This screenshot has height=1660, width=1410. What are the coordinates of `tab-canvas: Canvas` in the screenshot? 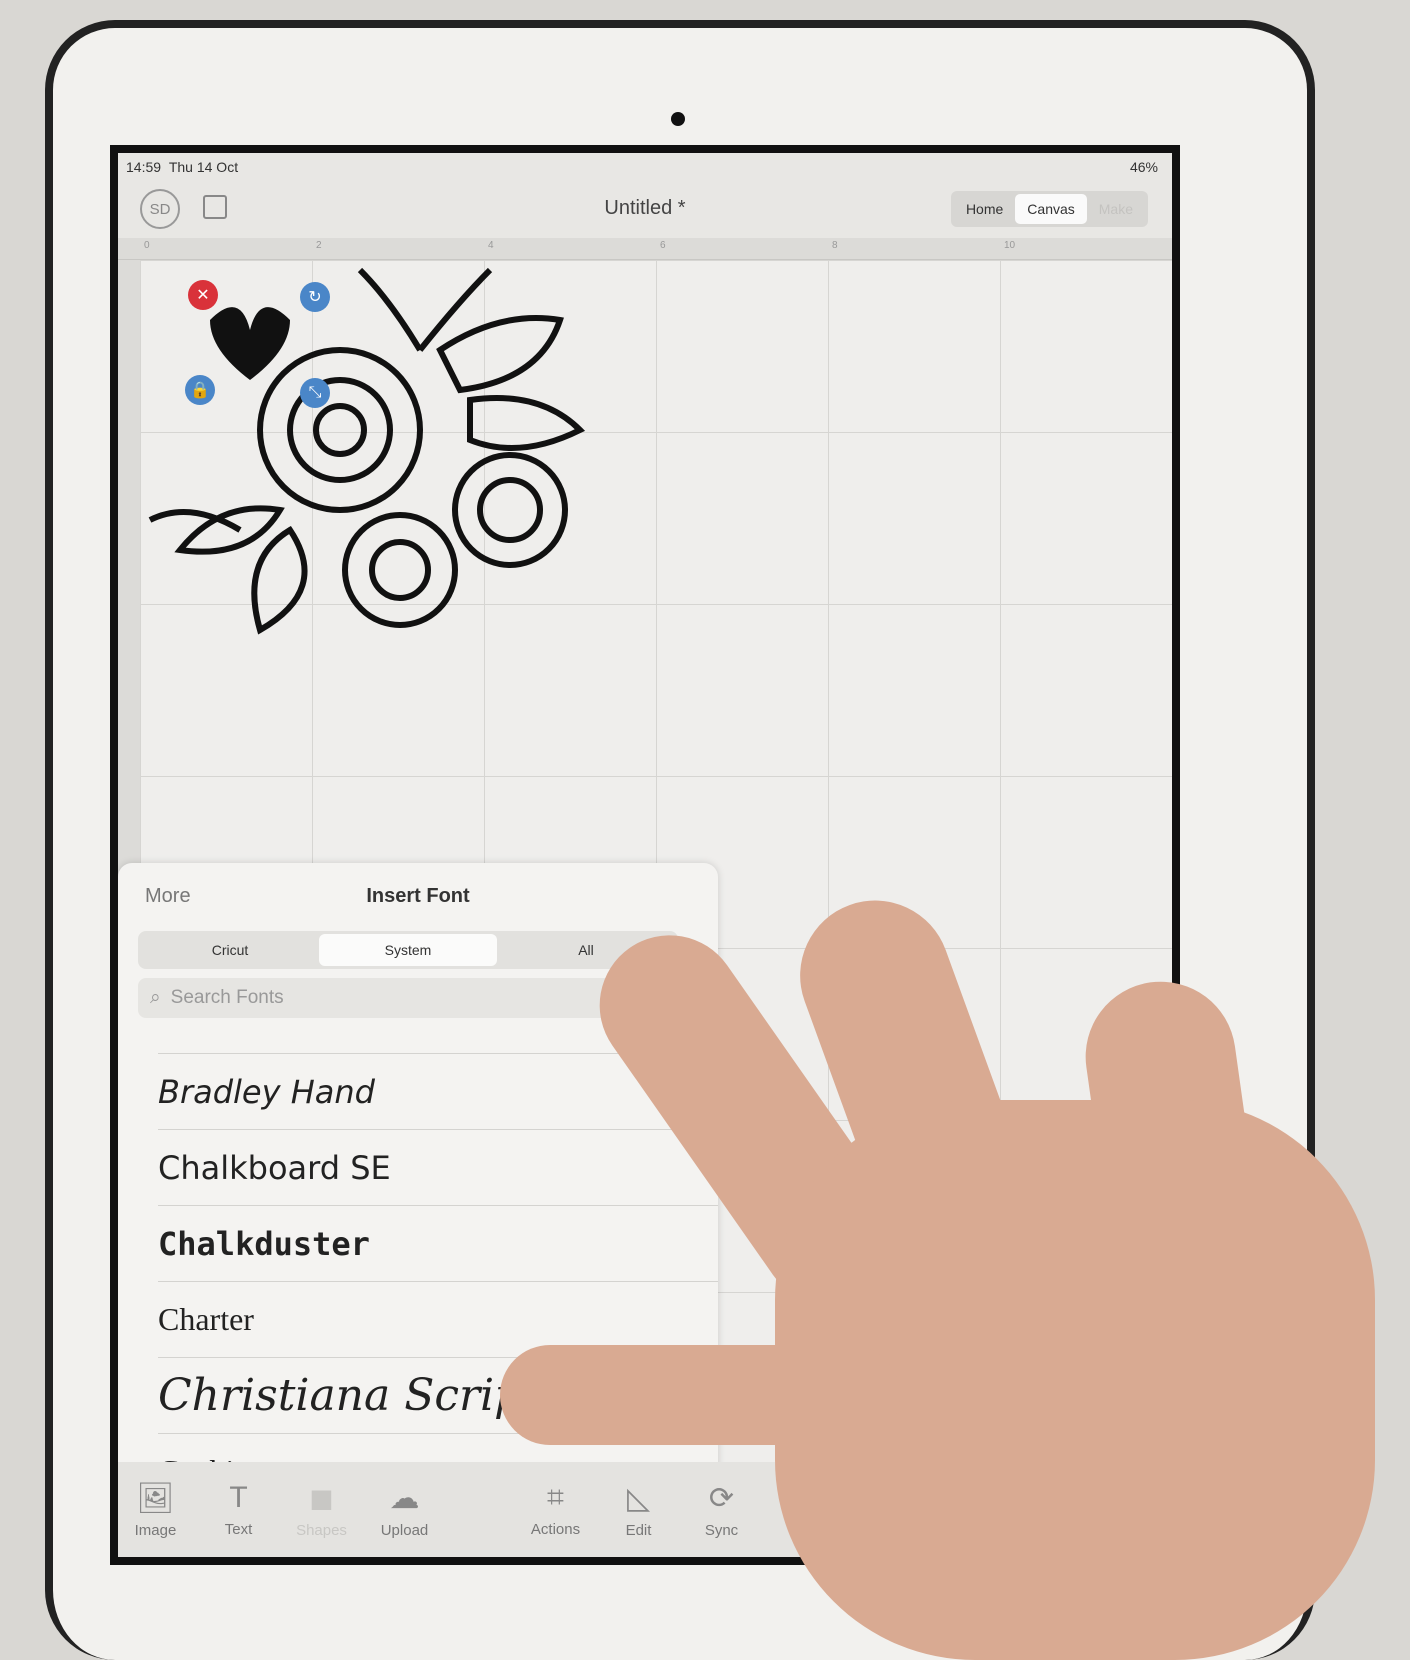 It's located at (1051, 209).